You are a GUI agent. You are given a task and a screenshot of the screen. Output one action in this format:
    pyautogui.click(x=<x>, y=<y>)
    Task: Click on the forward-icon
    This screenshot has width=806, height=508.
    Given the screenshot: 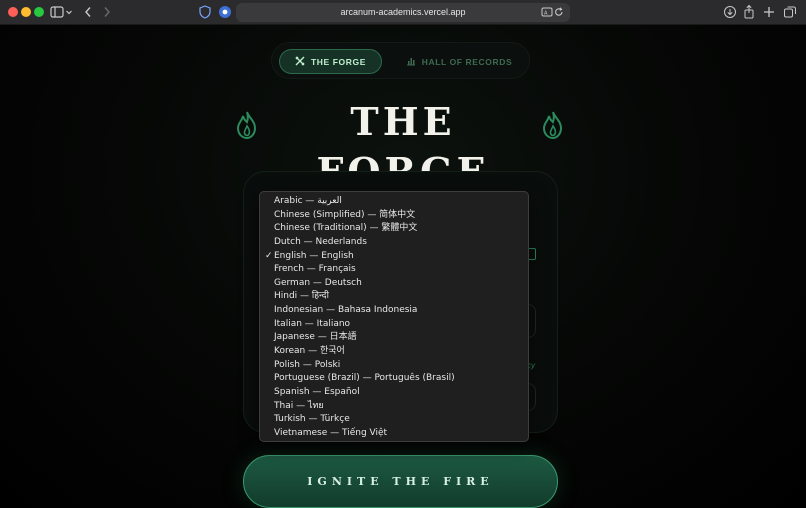 What is the action you would take?
    pyautogui.click(x=107, y=12)
    